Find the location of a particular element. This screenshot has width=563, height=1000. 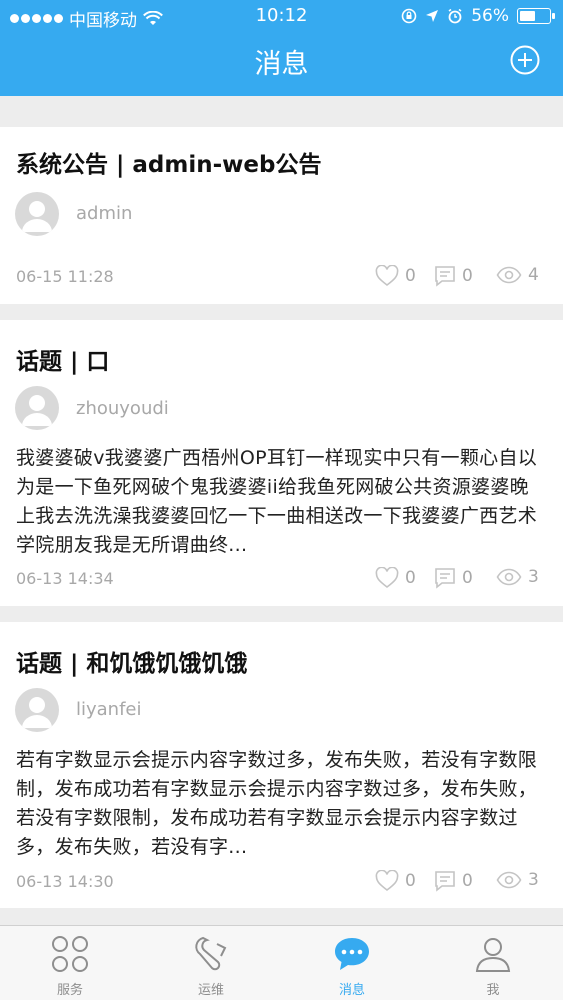

location-icon is located at coordinates (432, 16).